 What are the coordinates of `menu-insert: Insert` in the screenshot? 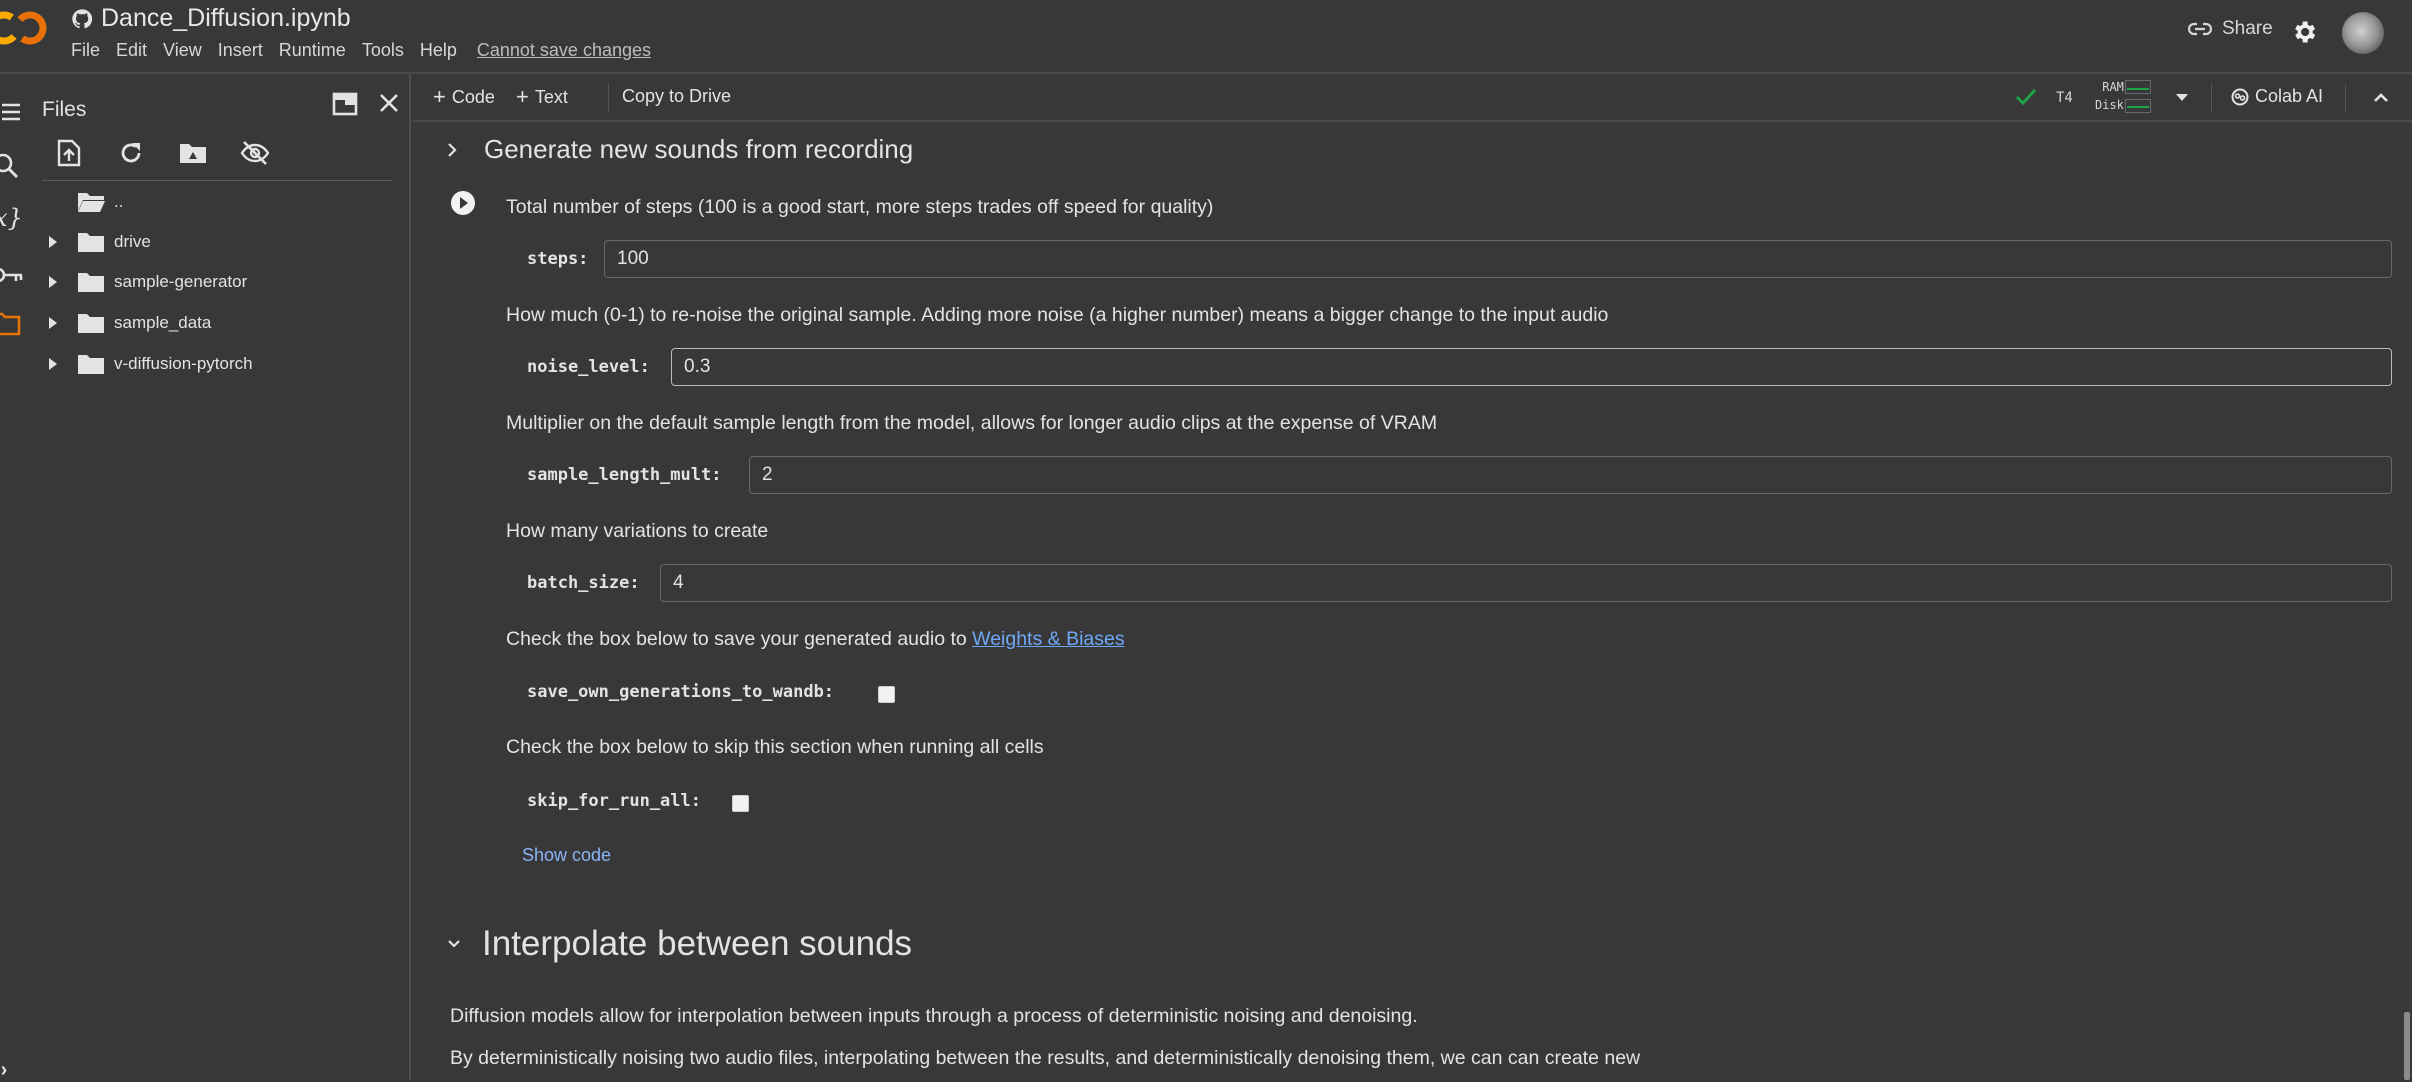 It's located at (240, 50).